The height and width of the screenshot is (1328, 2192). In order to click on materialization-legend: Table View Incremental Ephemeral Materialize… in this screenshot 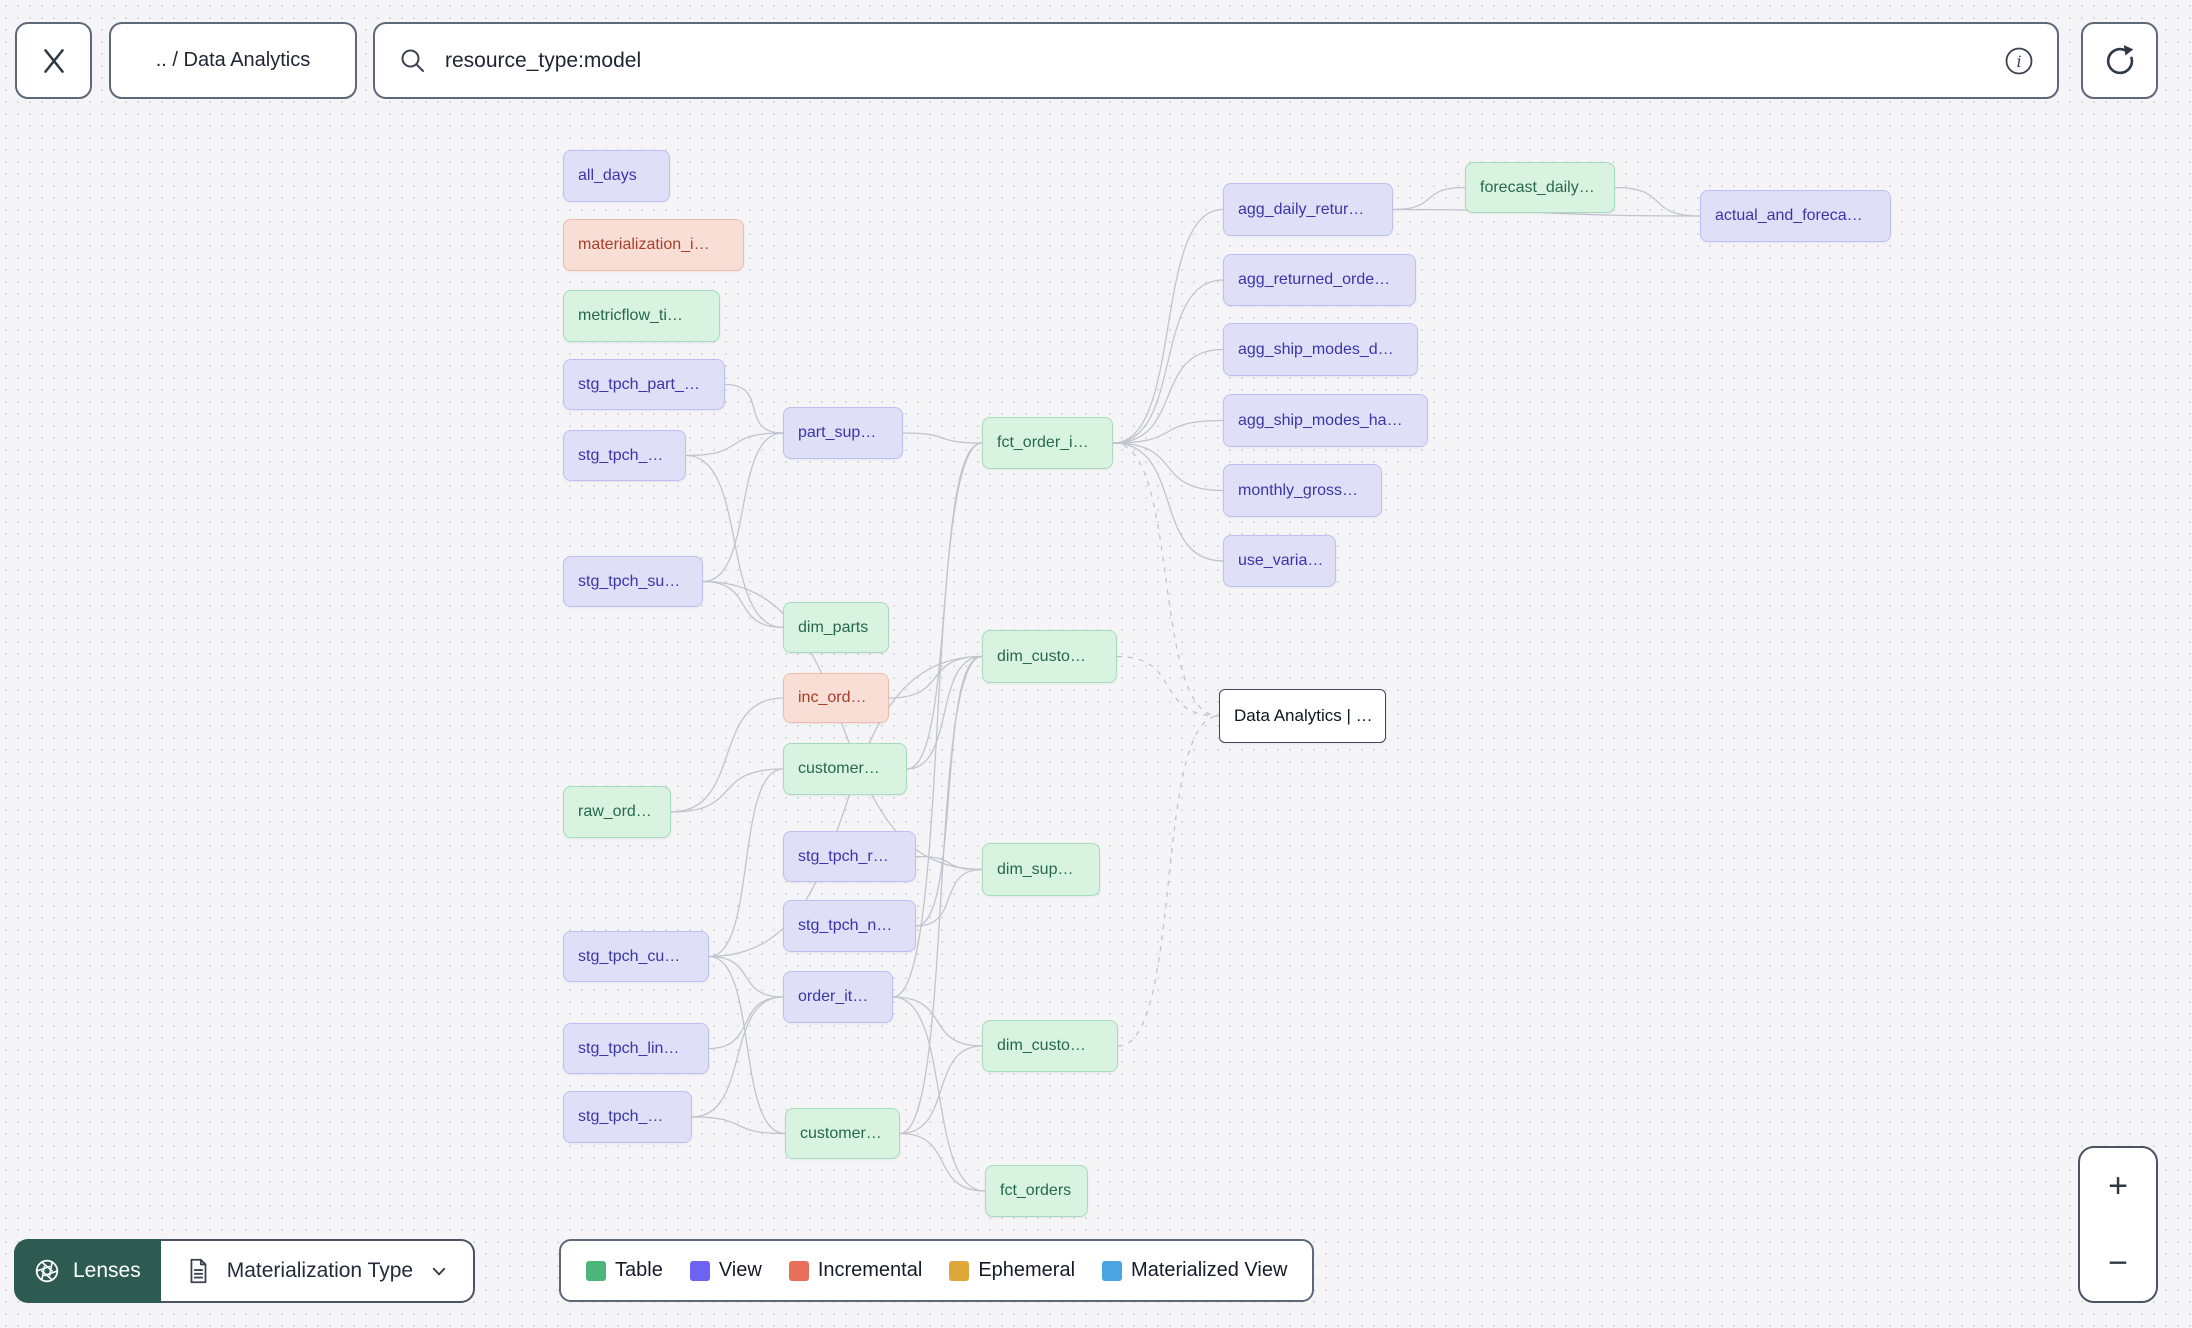, I will do `click(937, 1270)`.